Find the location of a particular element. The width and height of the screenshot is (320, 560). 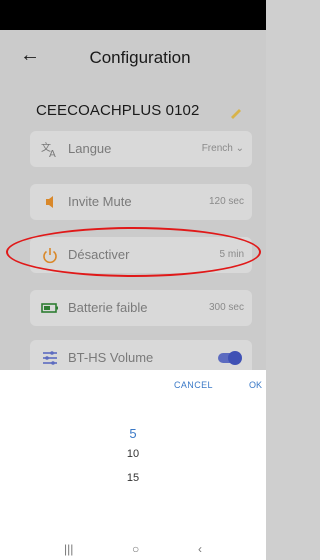

setting-label: BT-HS Volume is located at coordinates (111, 357).